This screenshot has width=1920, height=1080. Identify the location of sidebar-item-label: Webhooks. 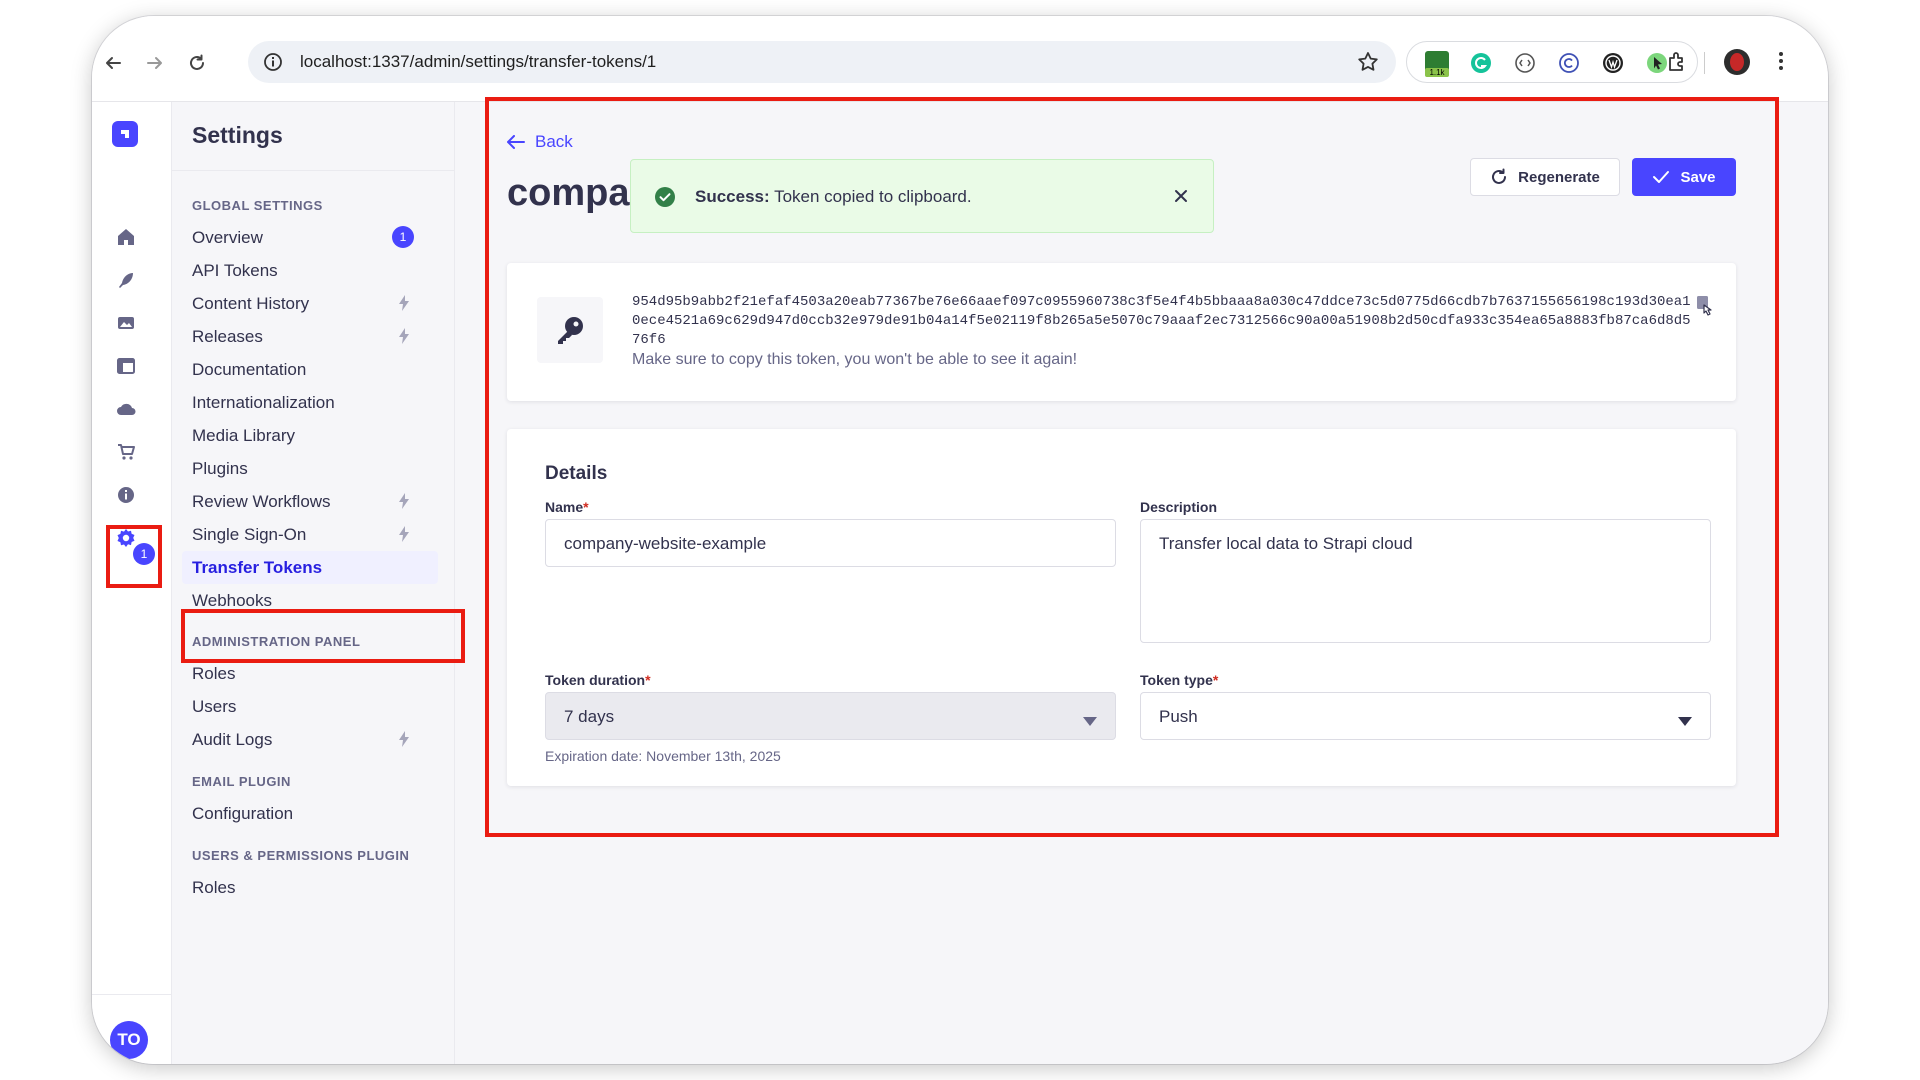
(232, 600).